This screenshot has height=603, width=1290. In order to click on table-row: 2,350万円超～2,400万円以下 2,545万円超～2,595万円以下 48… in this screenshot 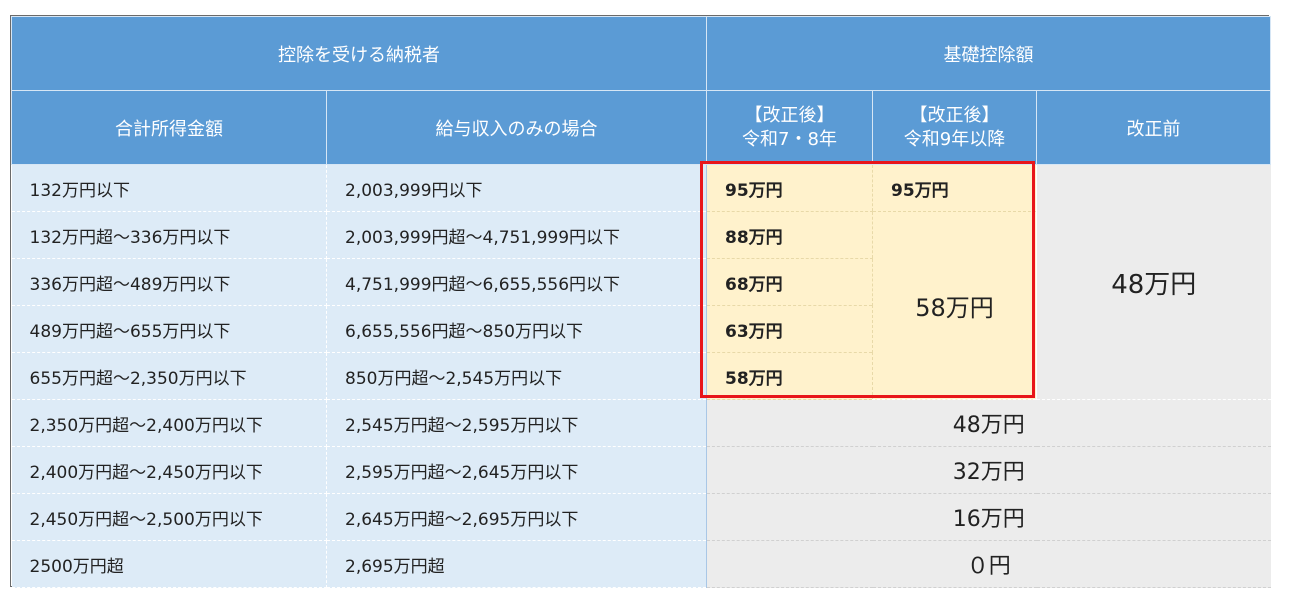, I will do `click(641, 423)`.